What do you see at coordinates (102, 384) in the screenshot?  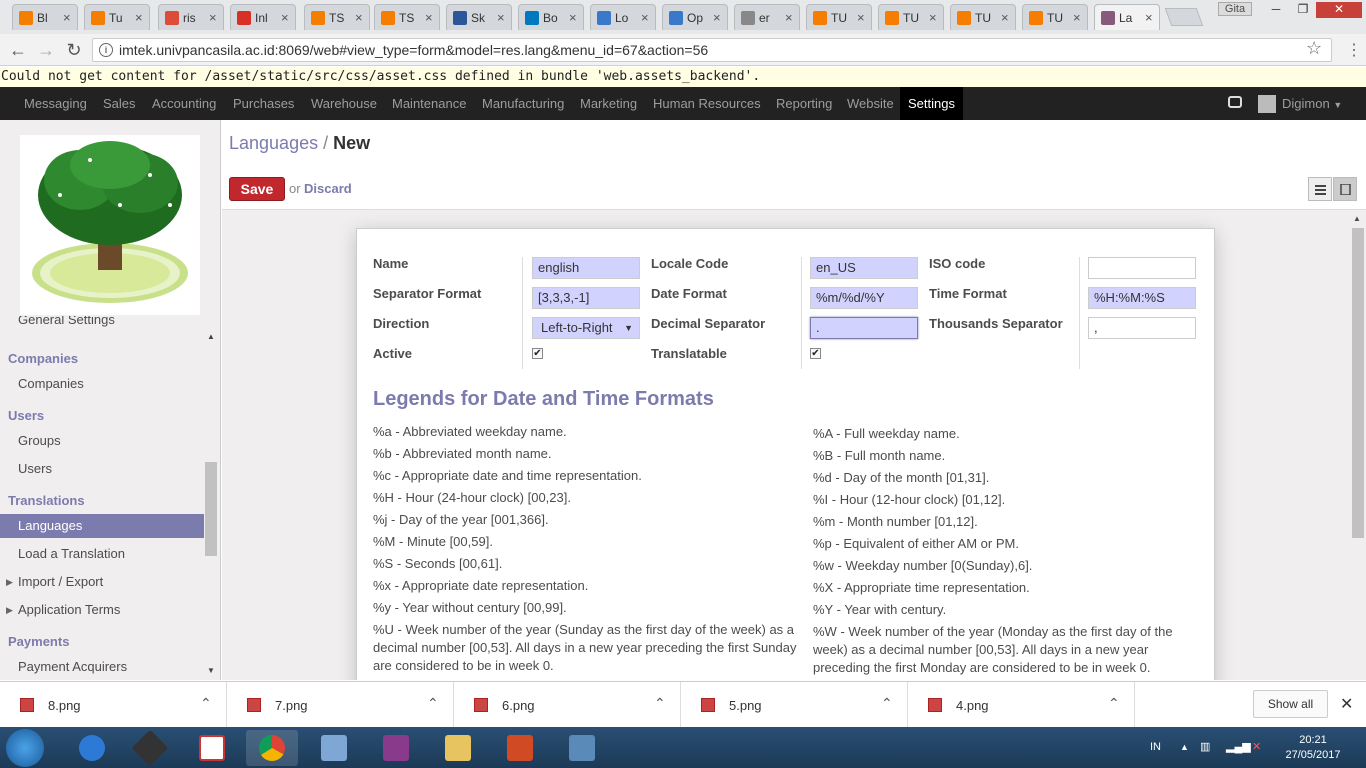 I see `sidebar-item-companies: Companies` at bounding box center [102, 384].